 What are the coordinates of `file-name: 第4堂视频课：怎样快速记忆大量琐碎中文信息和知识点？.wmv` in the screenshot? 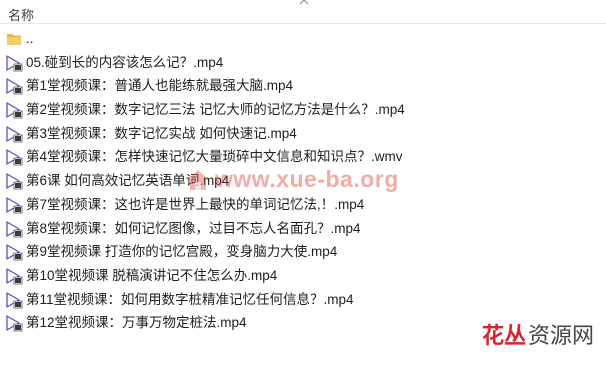 It's located at (214, 157).